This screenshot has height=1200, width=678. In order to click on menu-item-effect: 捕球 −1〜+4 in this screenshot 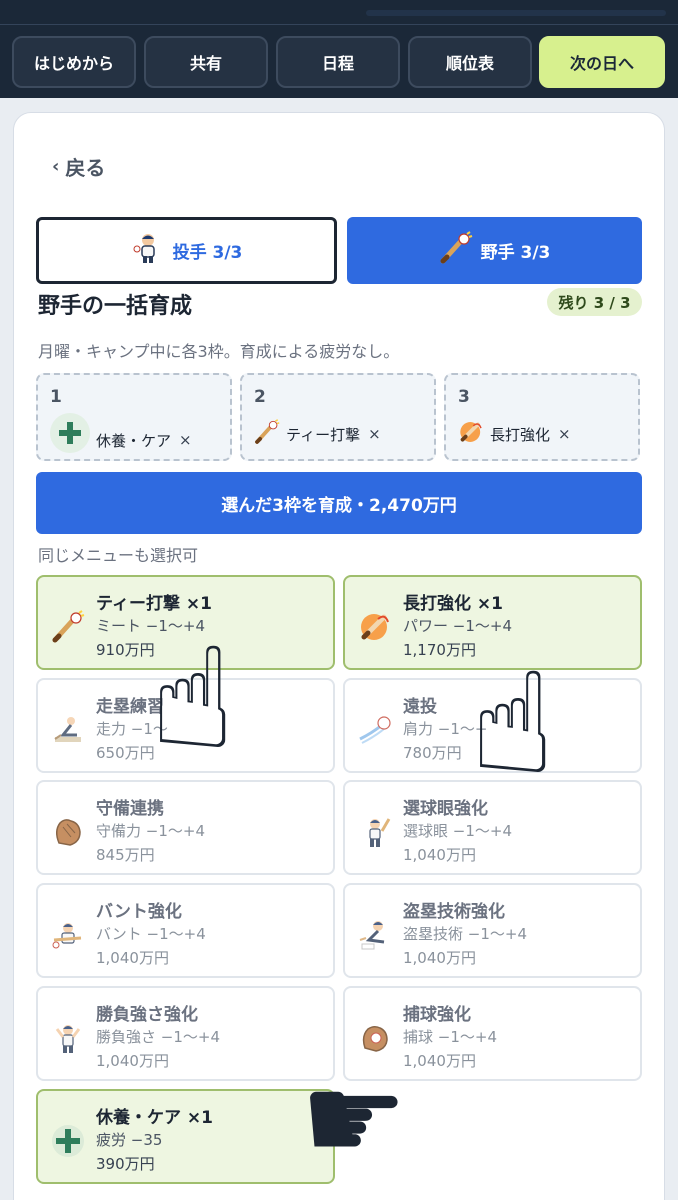, I will do `click(450, 1037)`.